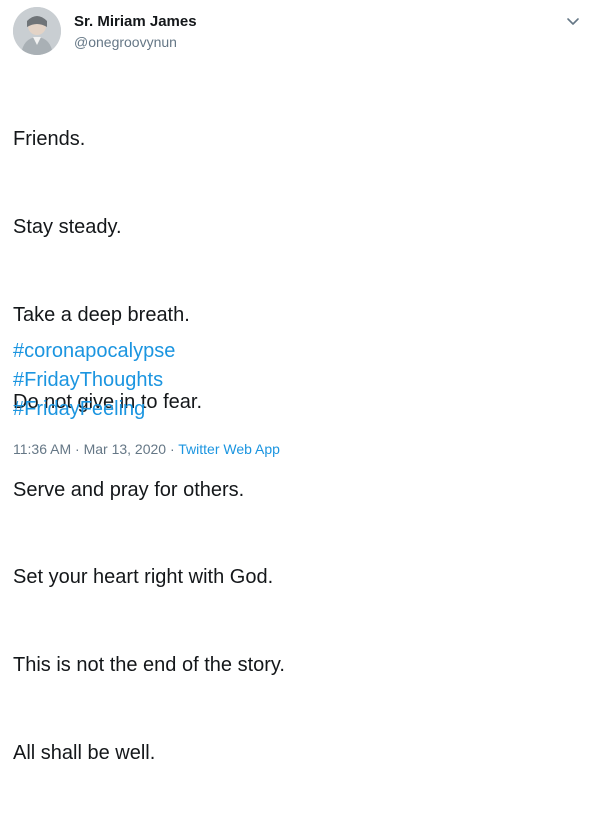 This screenshot has height=826, width=593. Describe the element at coordinates (94, 351) in the screenshot. I see `hashtag-link: #coronapocalypse` at that location.